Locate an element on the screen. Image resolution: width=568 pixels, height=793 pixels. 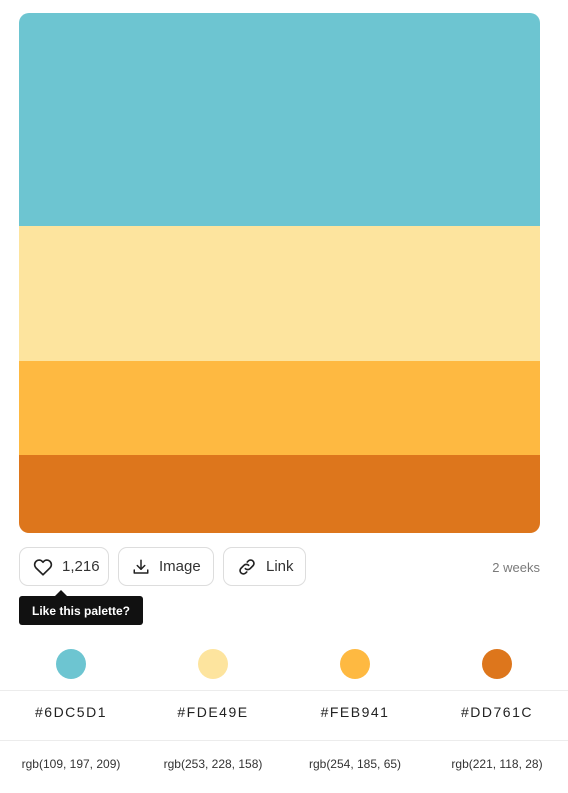
link-button-label: Link is located at coordinates (280, 566).